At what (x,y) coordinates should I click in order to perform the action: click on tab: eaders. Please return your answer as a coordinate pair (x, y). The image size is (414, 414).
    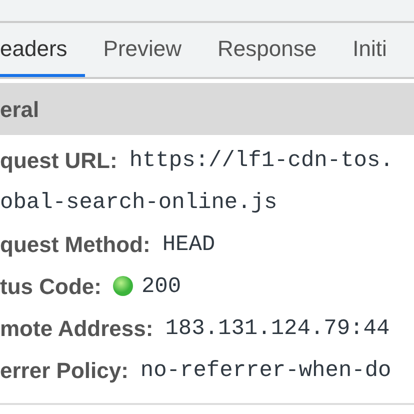
    Looking at the image, I should click on (43, 50).